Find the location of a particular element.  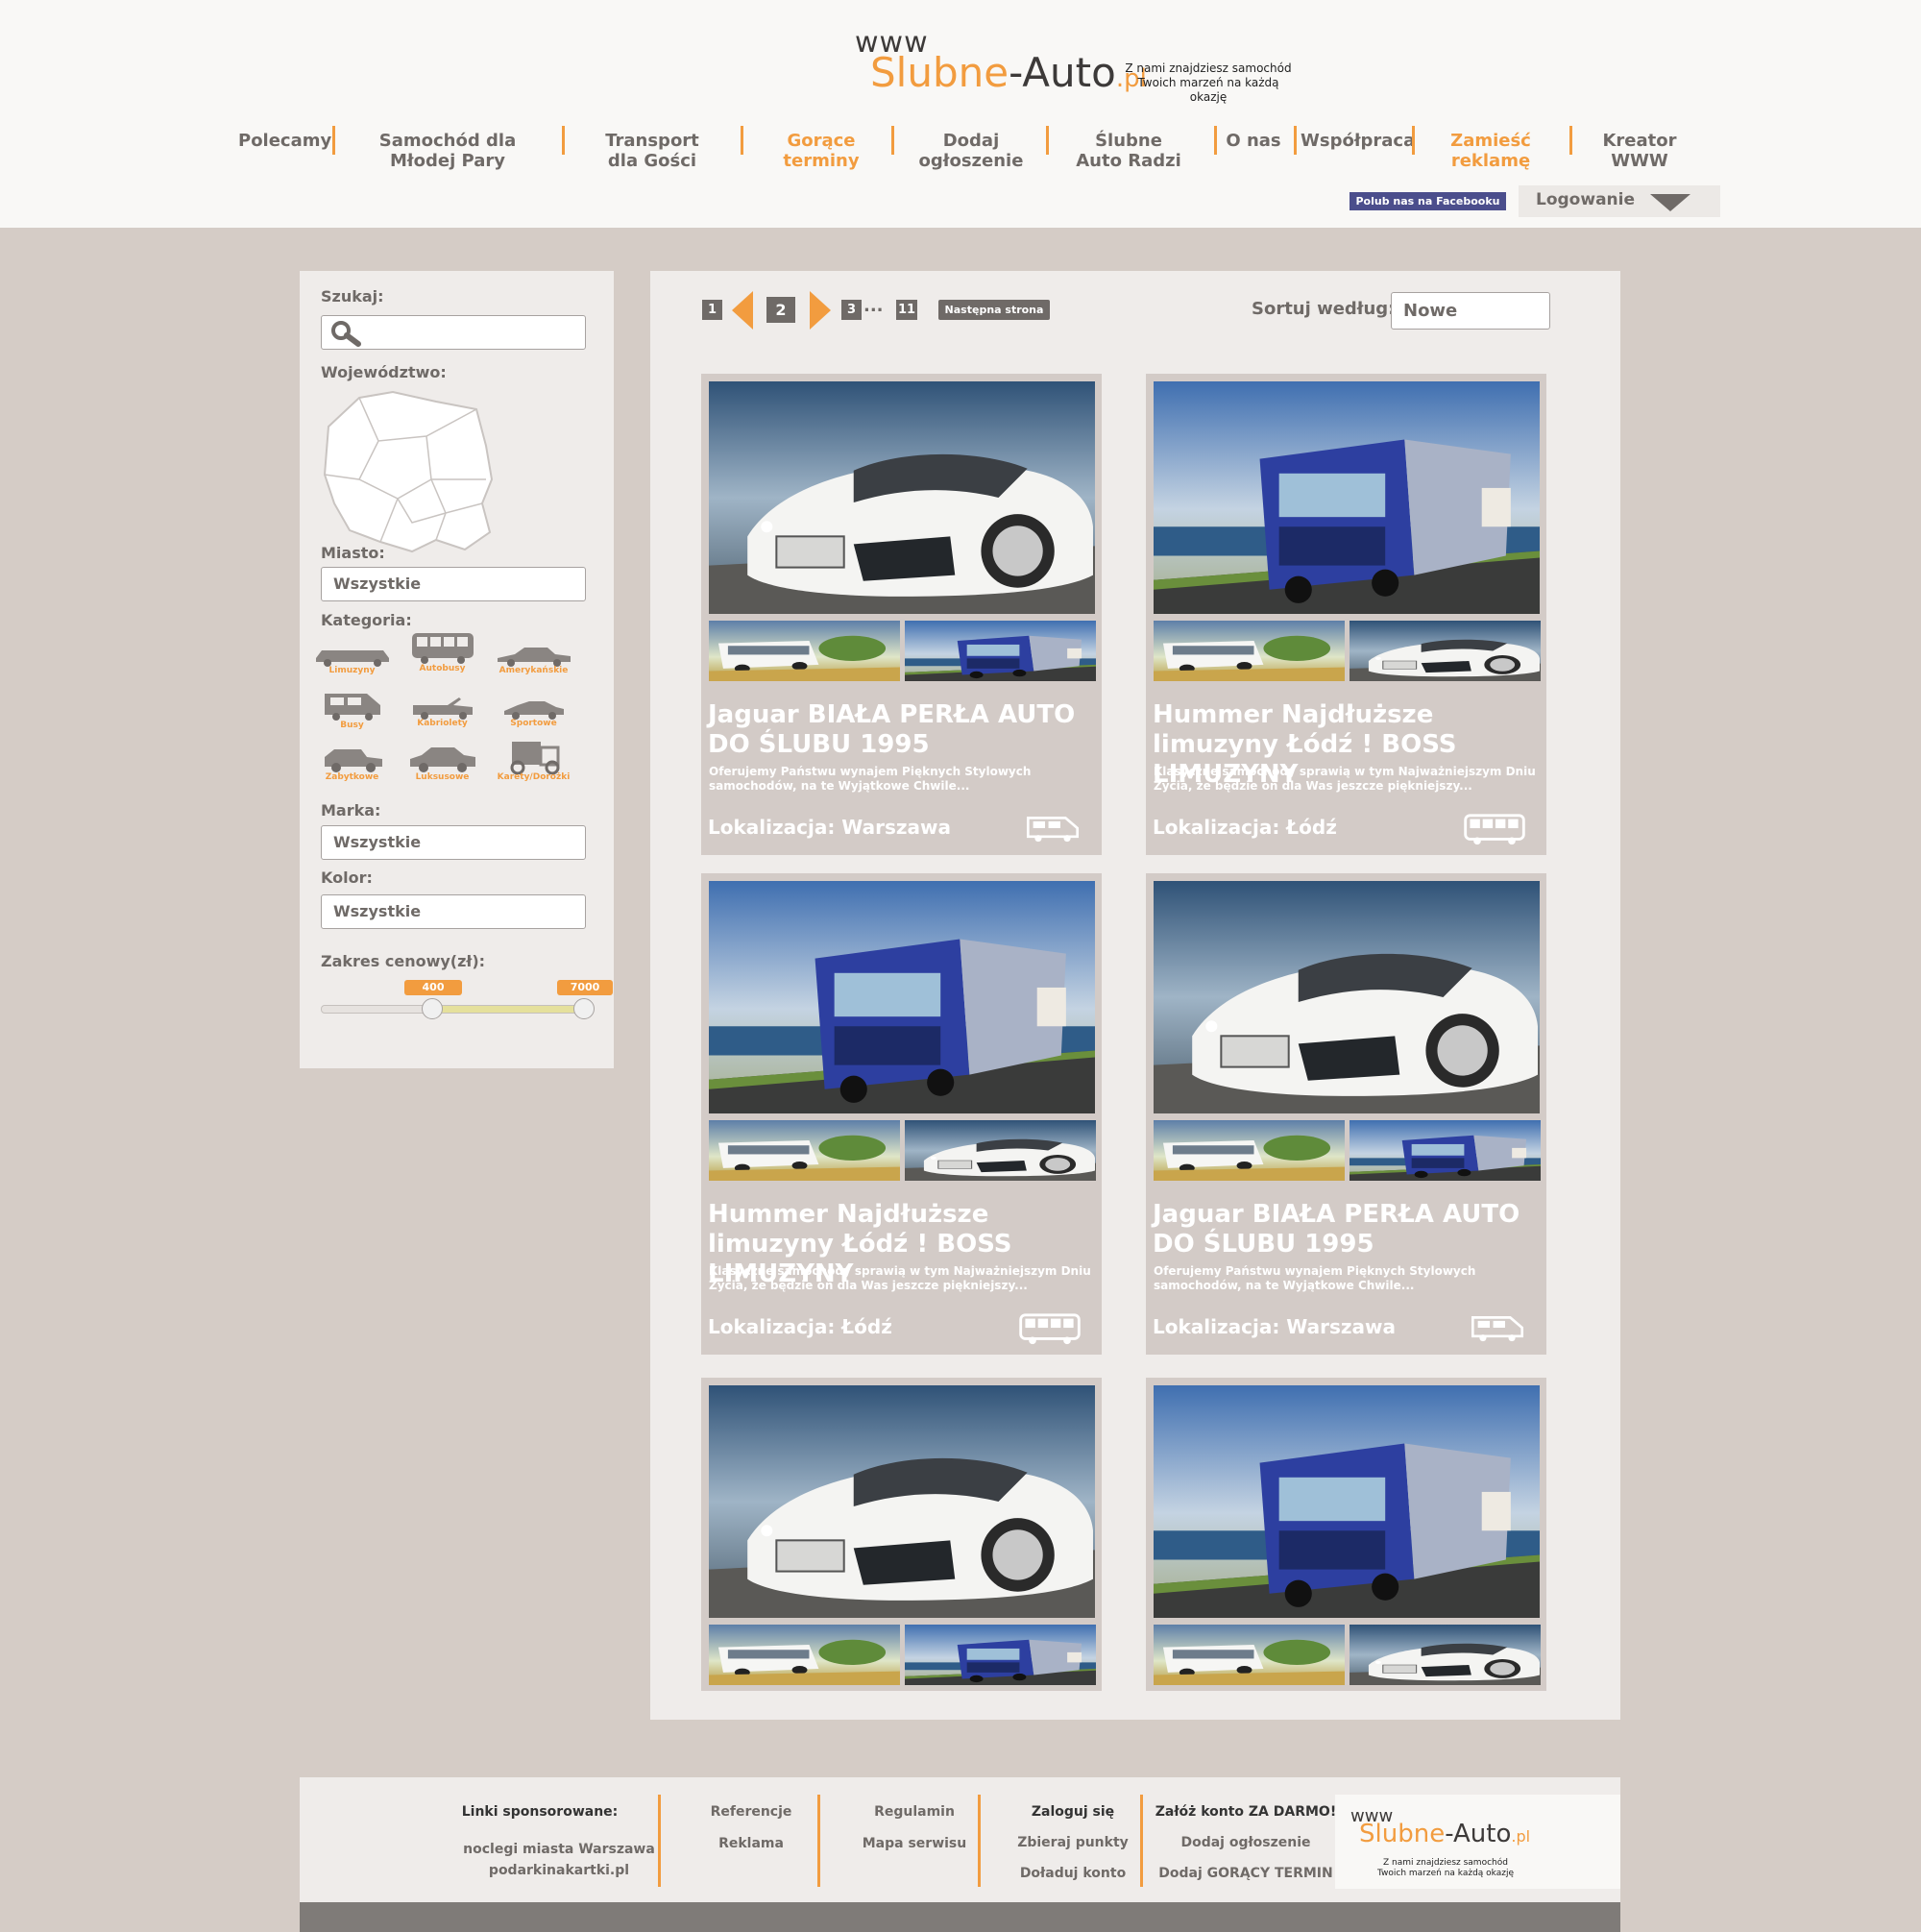

nav-gorace-terminy: Gorące terminy is located at coordinates (821, 154).